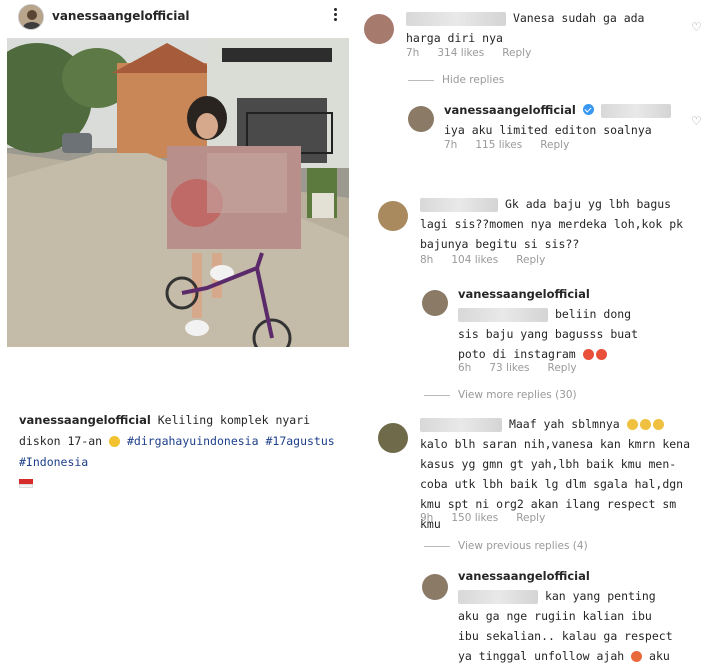 The height and width of the screenshot is (669, 720). I want to click on hashtag-link: #17agustus, so click(299, 441).